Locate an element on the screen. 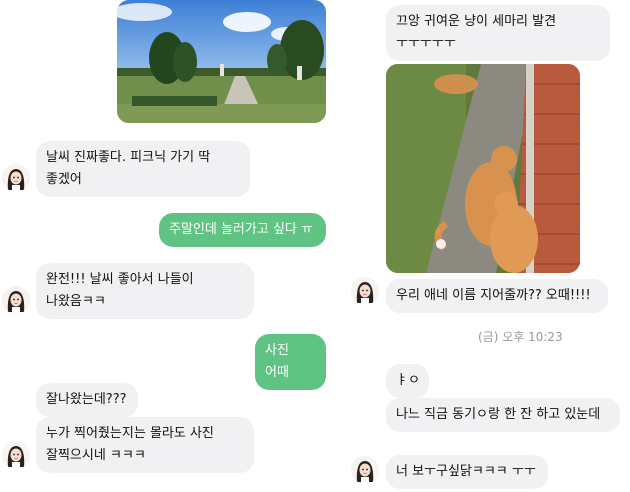 The image size is (630, 492). message-bubble-drink: 나느 직금 동기ㅇ랑 한 잔 하고 있눈데 is located at coordinates (503, 415).